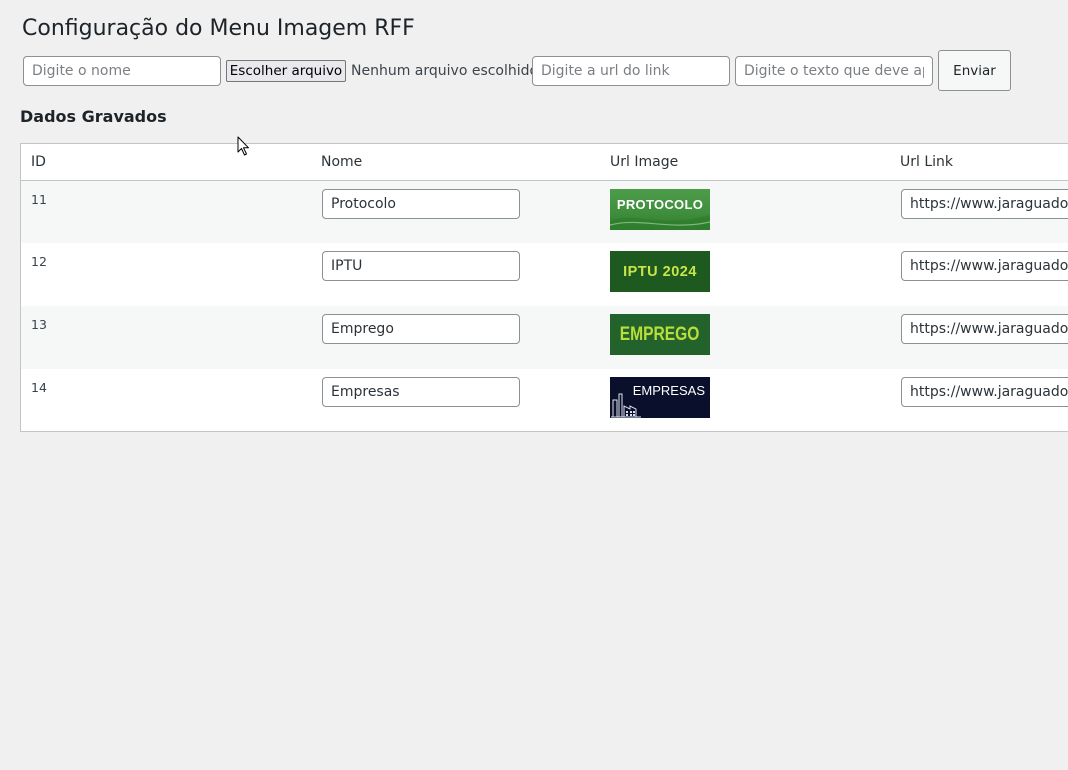 The height and width of the screenshot is (770, 1068). I want to click on table-row: 13 EMPREGO, so click(544, 337).